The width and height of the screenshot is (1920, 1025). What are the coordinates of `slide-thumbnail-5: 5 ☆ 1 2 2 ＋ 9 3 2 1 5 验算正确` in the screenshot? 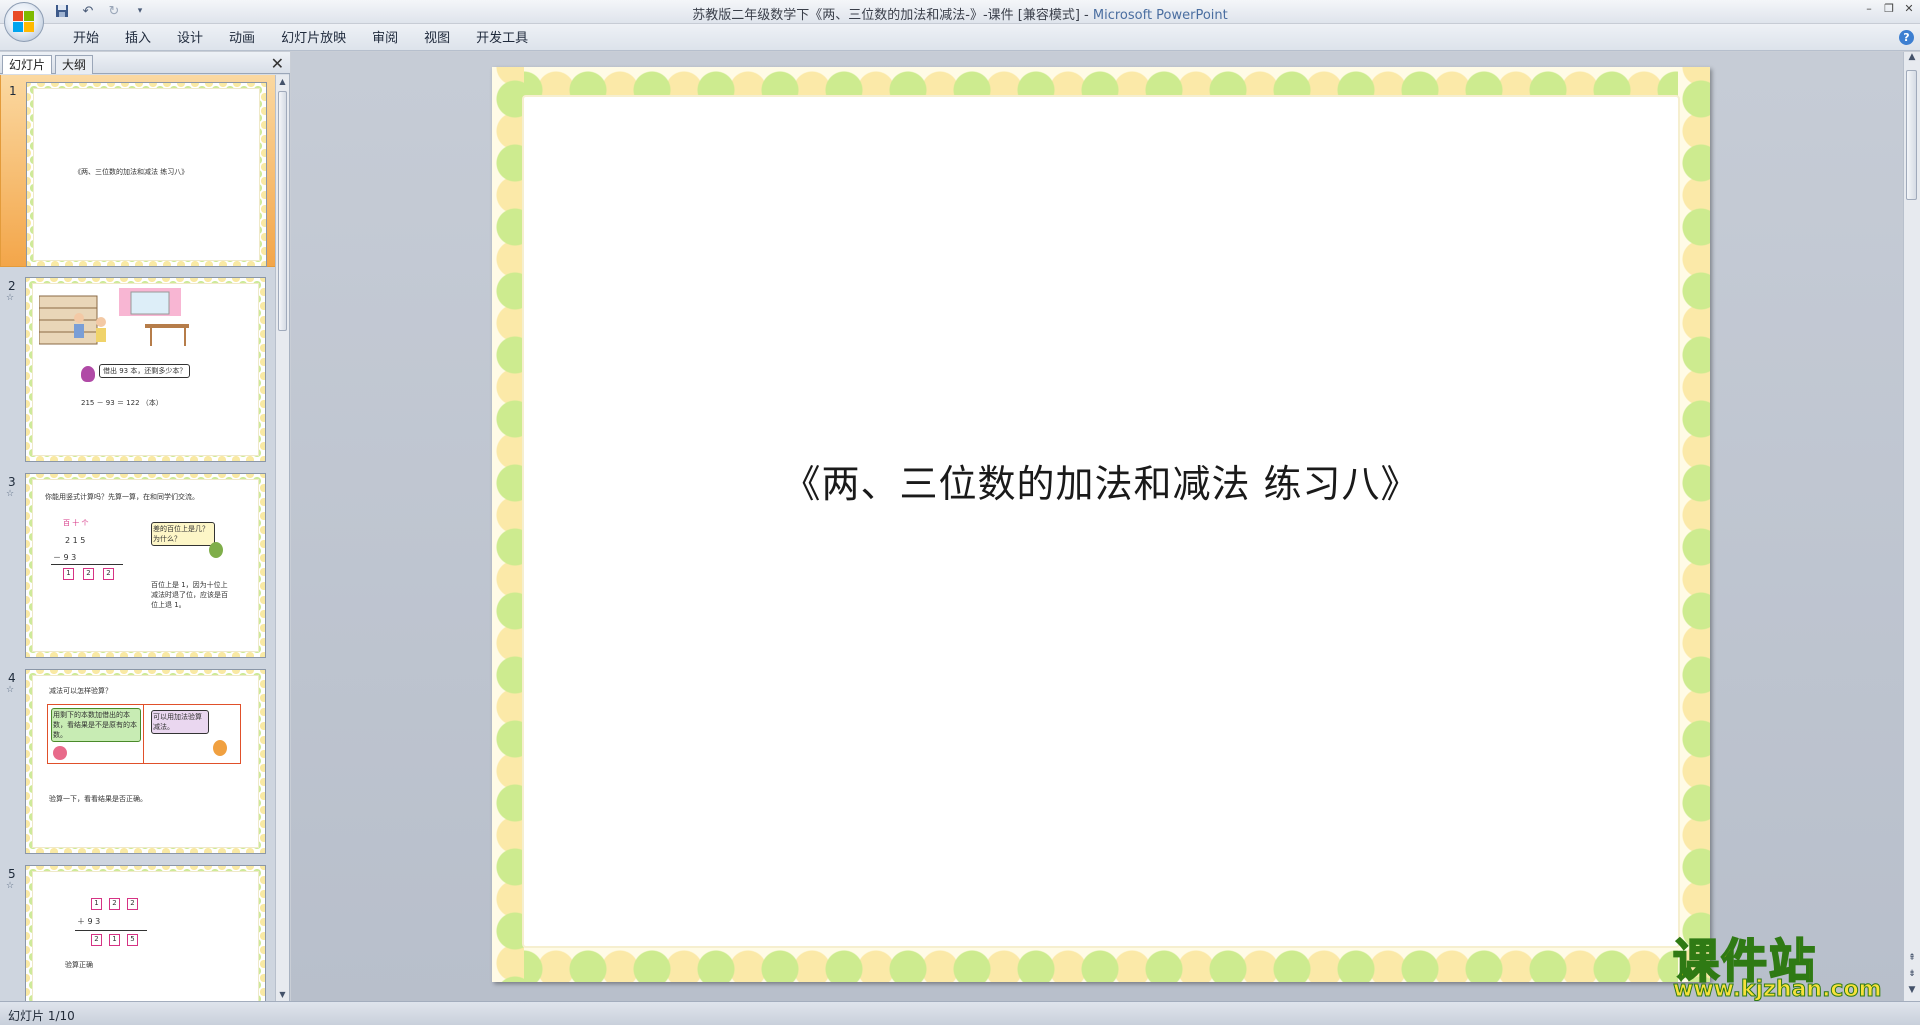 It's located at (138, 931).